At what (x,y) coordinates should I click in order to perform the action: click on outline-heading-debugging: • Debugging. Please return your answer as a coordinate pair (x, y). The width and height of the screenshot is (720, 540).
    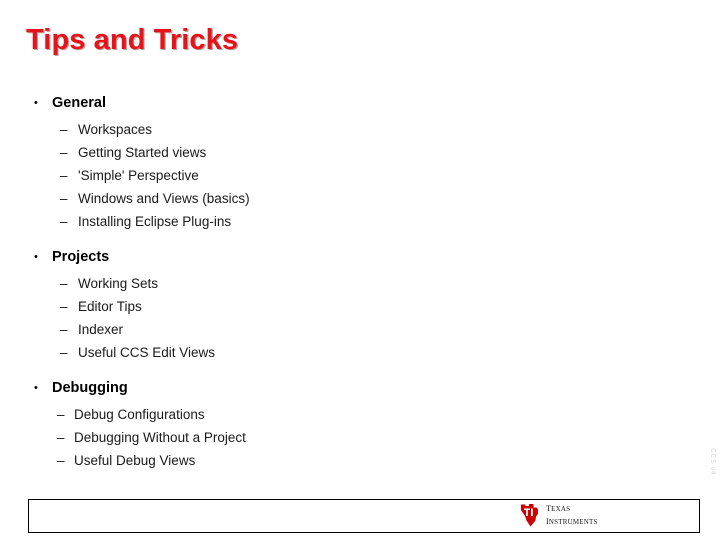
    Looking at the image, I should click on (360, 388).